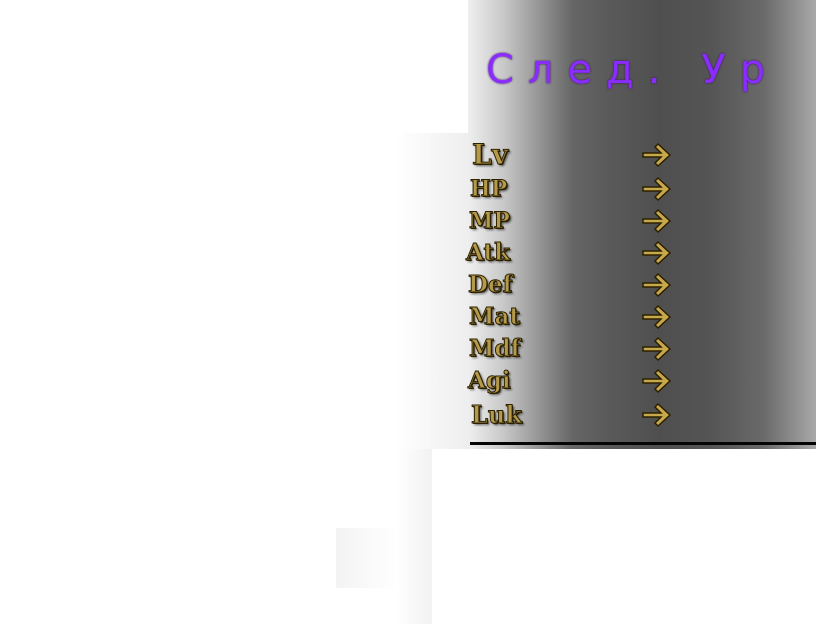  What do you see at coordinates (636, 415) in the screenshot?
I see `stat-row-luk: Luk` at bounding box center [636, 415].